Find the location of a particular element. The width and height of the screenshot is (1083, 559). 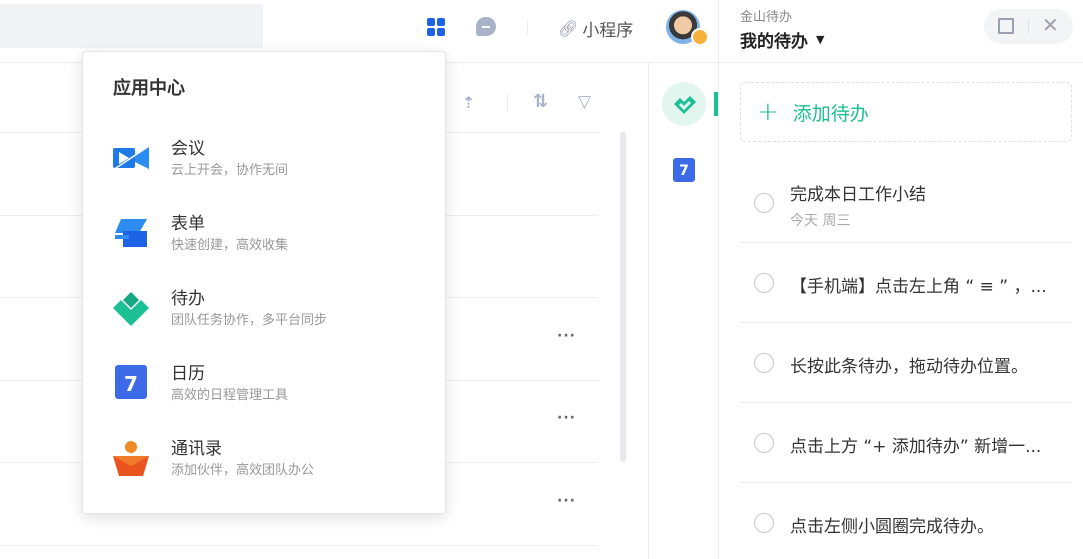

list-selector: 我的待办 ▼ is located at coordinates (782, 39).